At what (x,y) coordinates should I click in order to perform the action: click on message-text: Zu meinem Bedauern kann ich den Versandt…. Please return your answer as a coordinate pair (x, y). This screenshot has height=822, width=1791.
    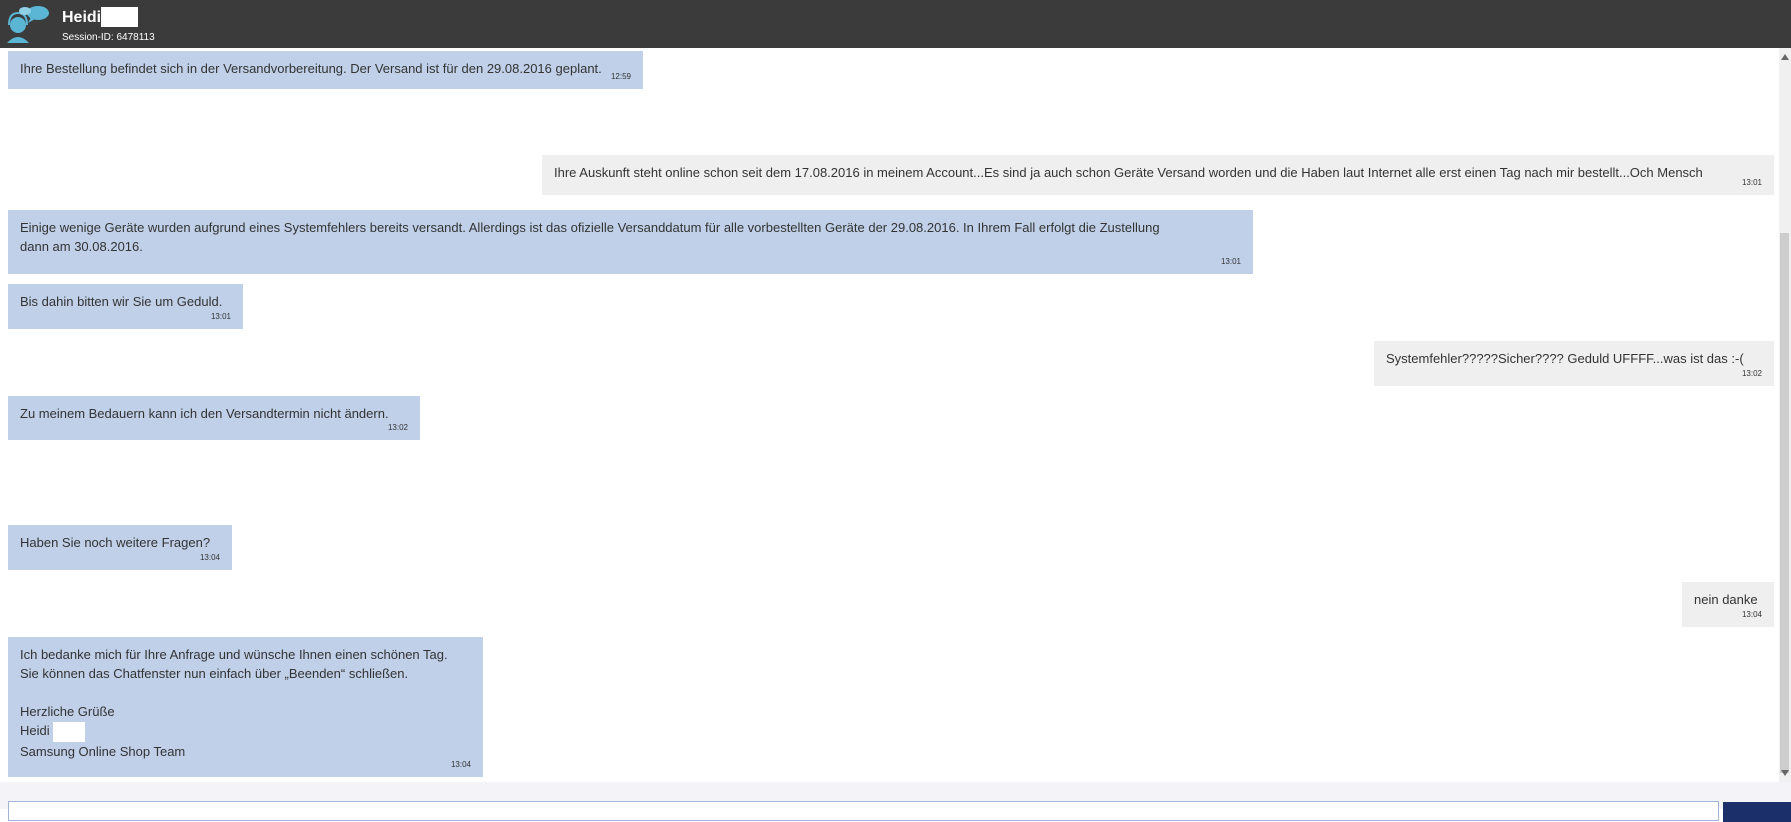
    Looking at the image, I should click on (204, 413).